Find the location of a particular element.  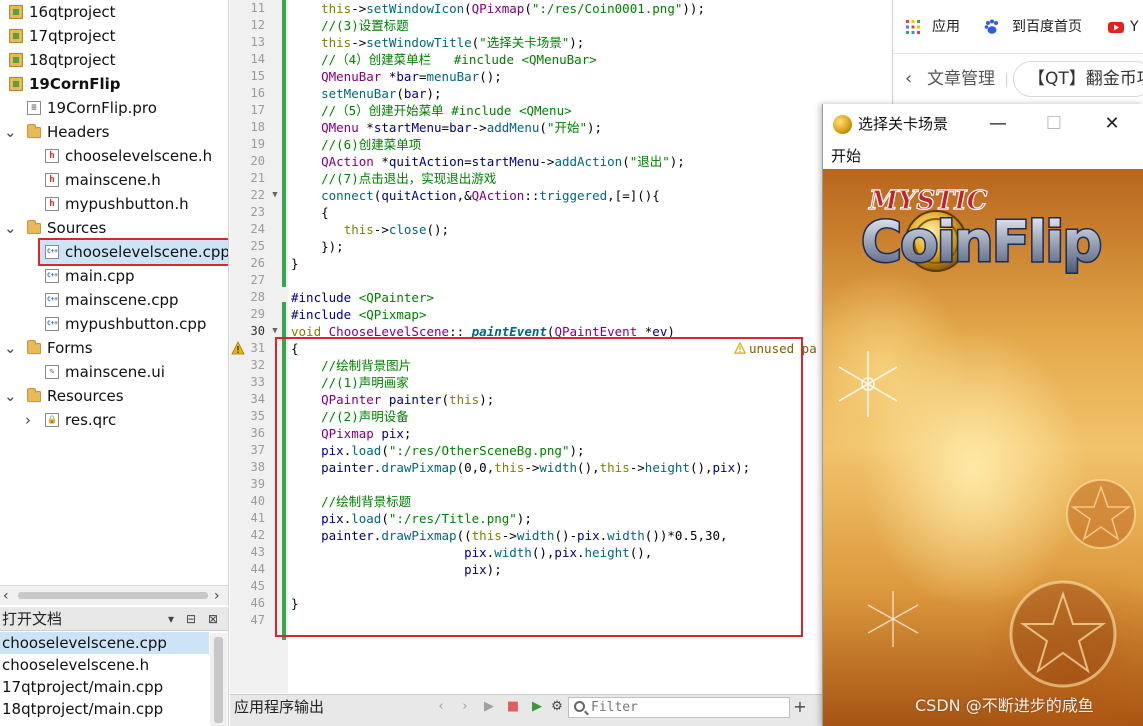

line-number: 27 is located at coordinates (257, 280).